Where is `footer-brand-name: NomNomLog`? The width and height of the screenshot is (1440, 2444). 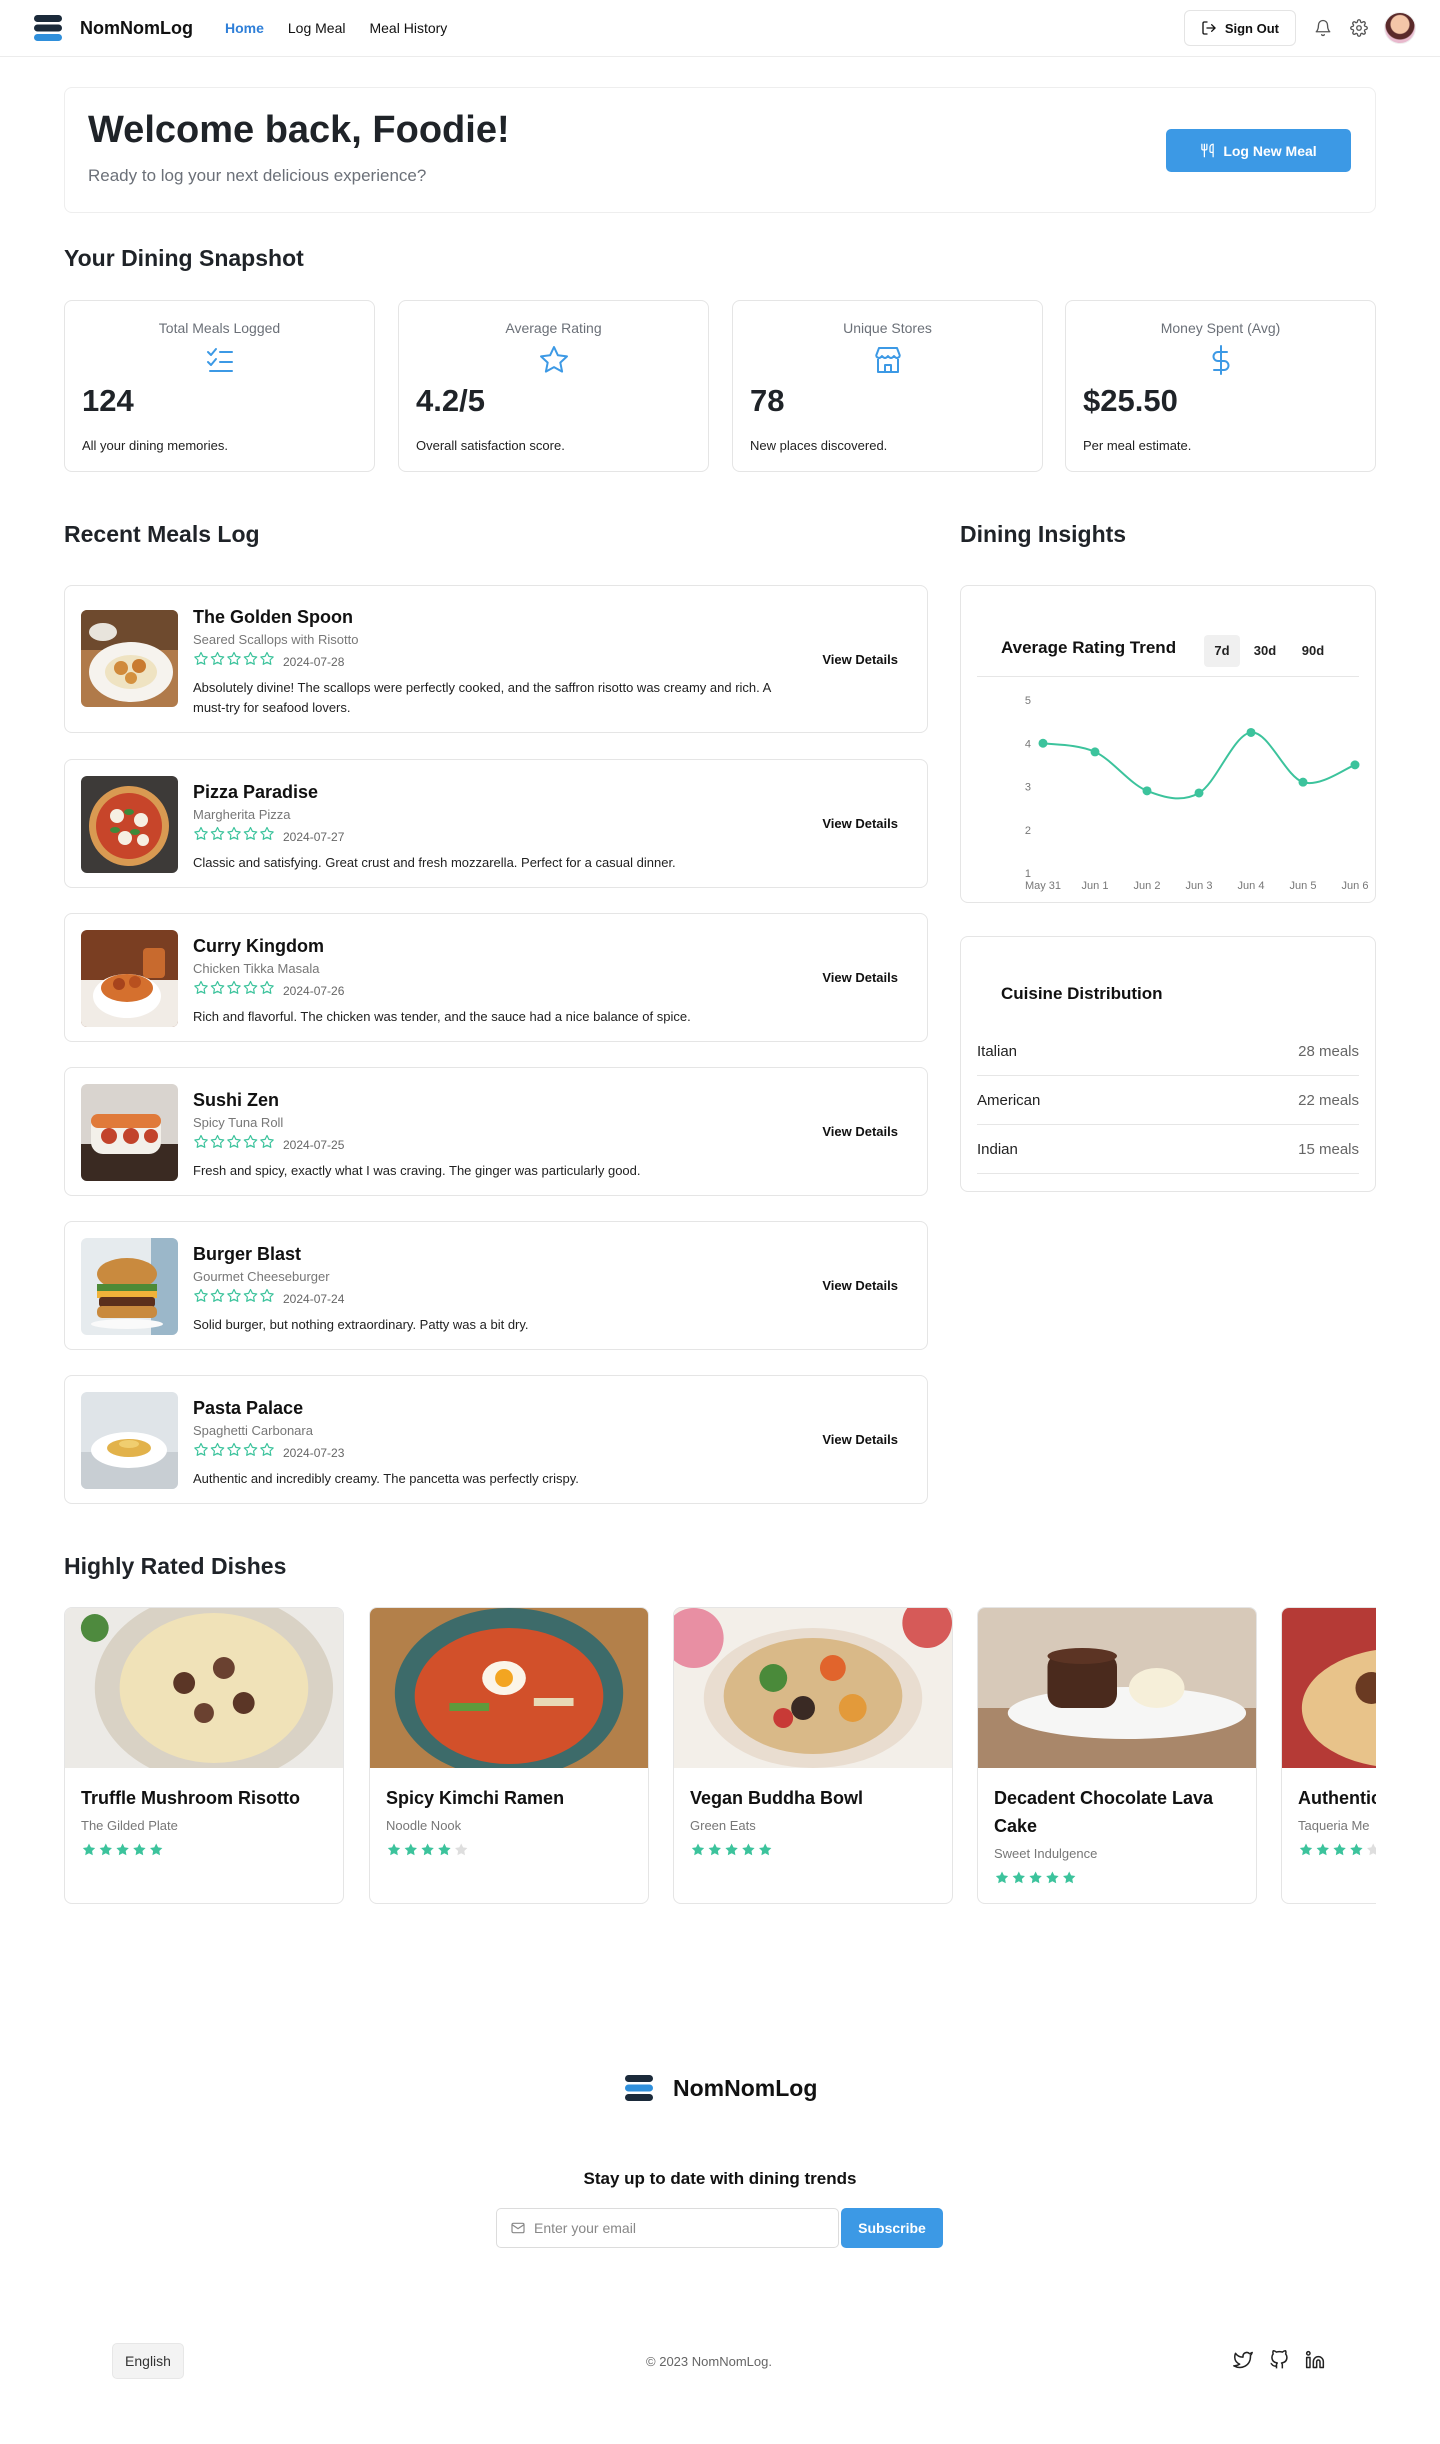 footer-brand-name: NomNomLog is located at coordinates (745, 2087).